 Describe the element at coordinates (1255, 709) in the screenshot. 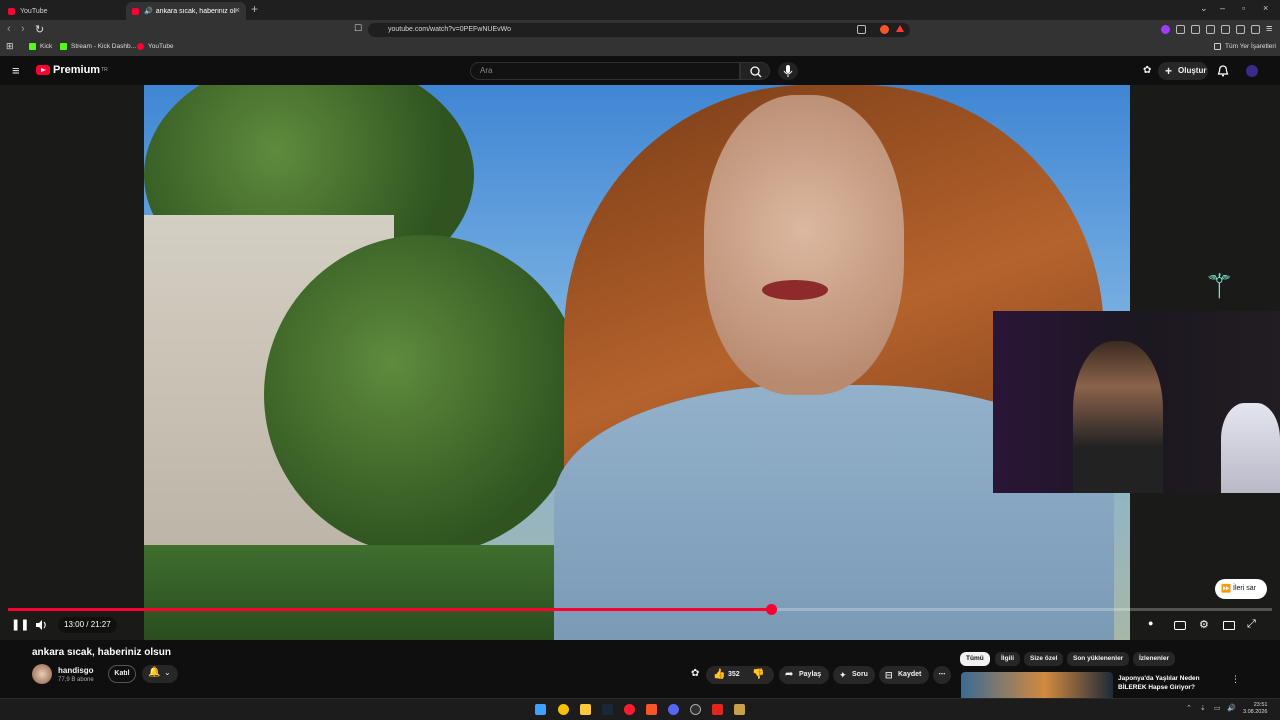

I see `system-clock: 23:51 3.08.2026` at that location.